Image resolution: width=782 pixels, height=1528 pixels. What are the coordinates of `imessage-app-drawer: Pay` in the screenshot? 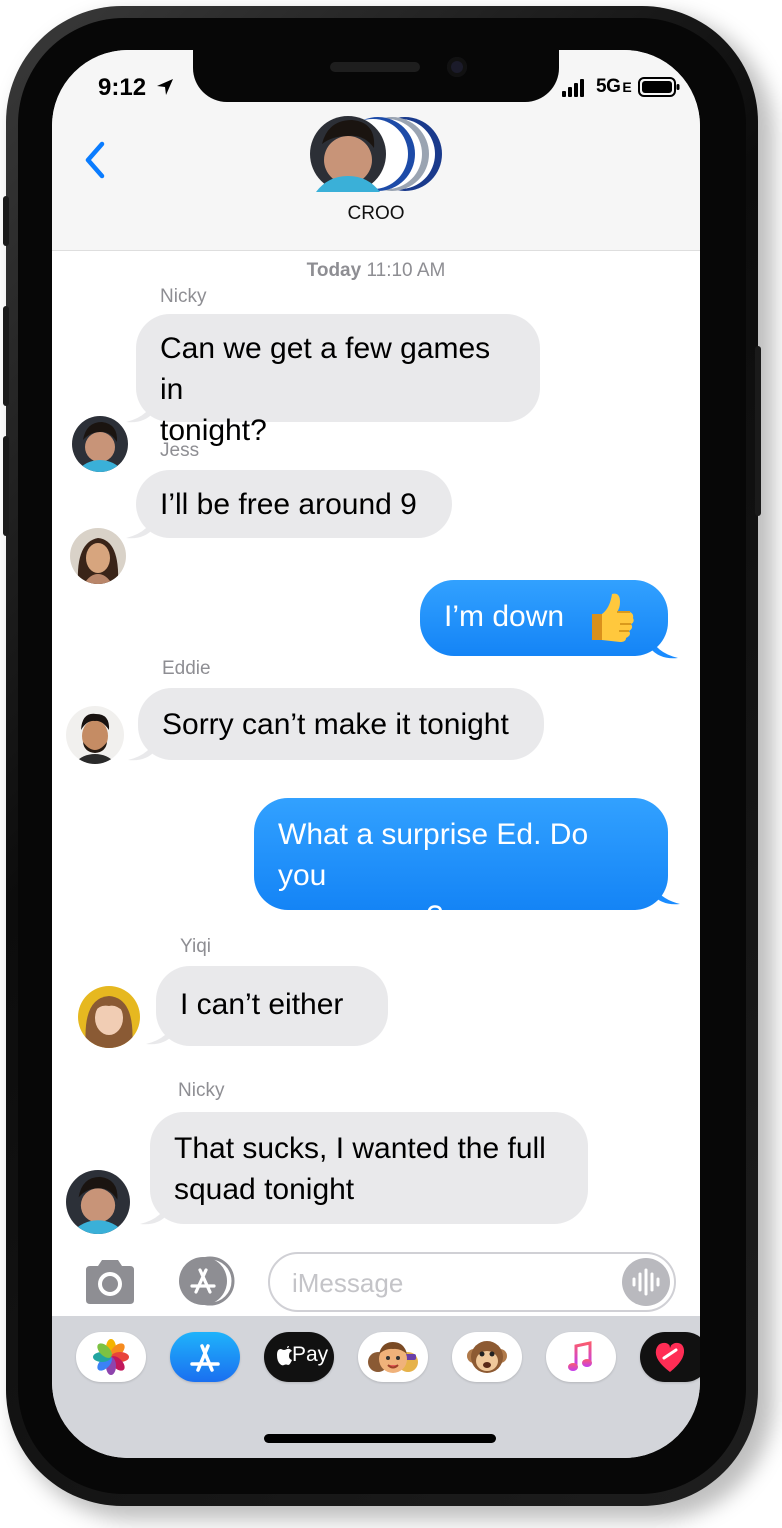 It's located at (376, 1387).